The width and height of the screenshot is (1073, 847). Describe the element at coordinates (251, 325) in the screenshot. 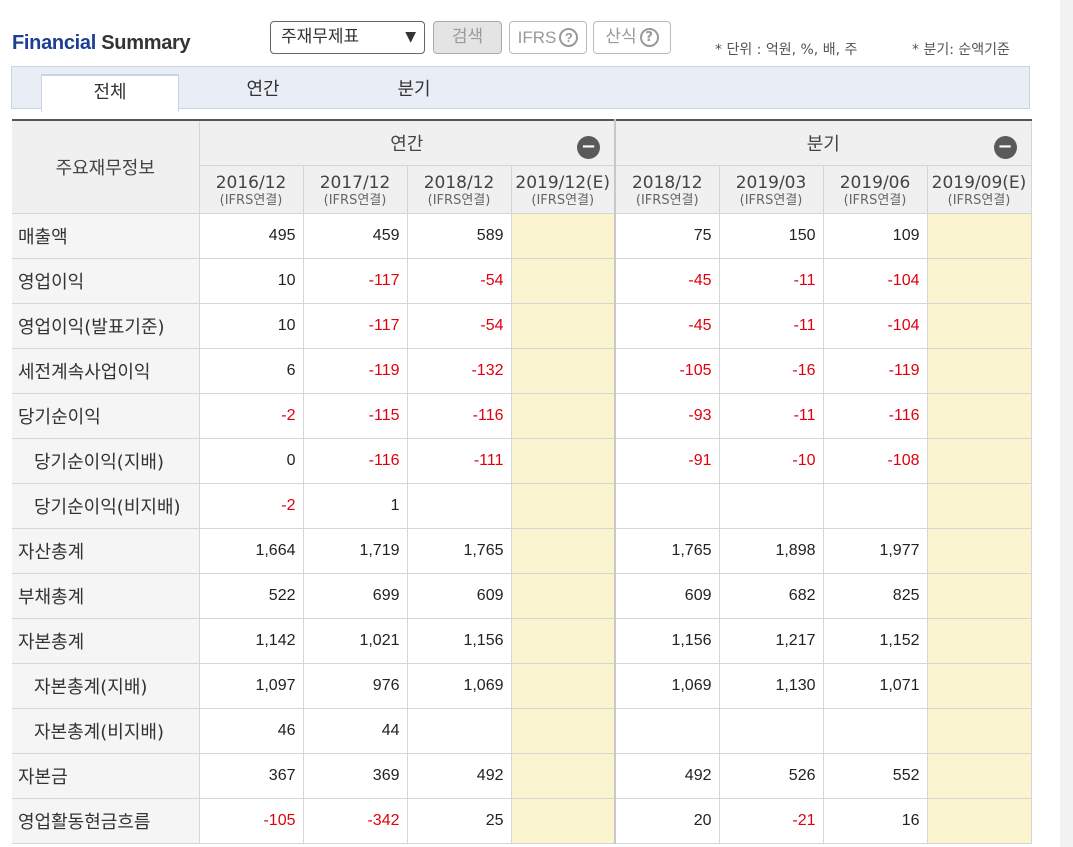

I see `value-cell: 10` at that location.